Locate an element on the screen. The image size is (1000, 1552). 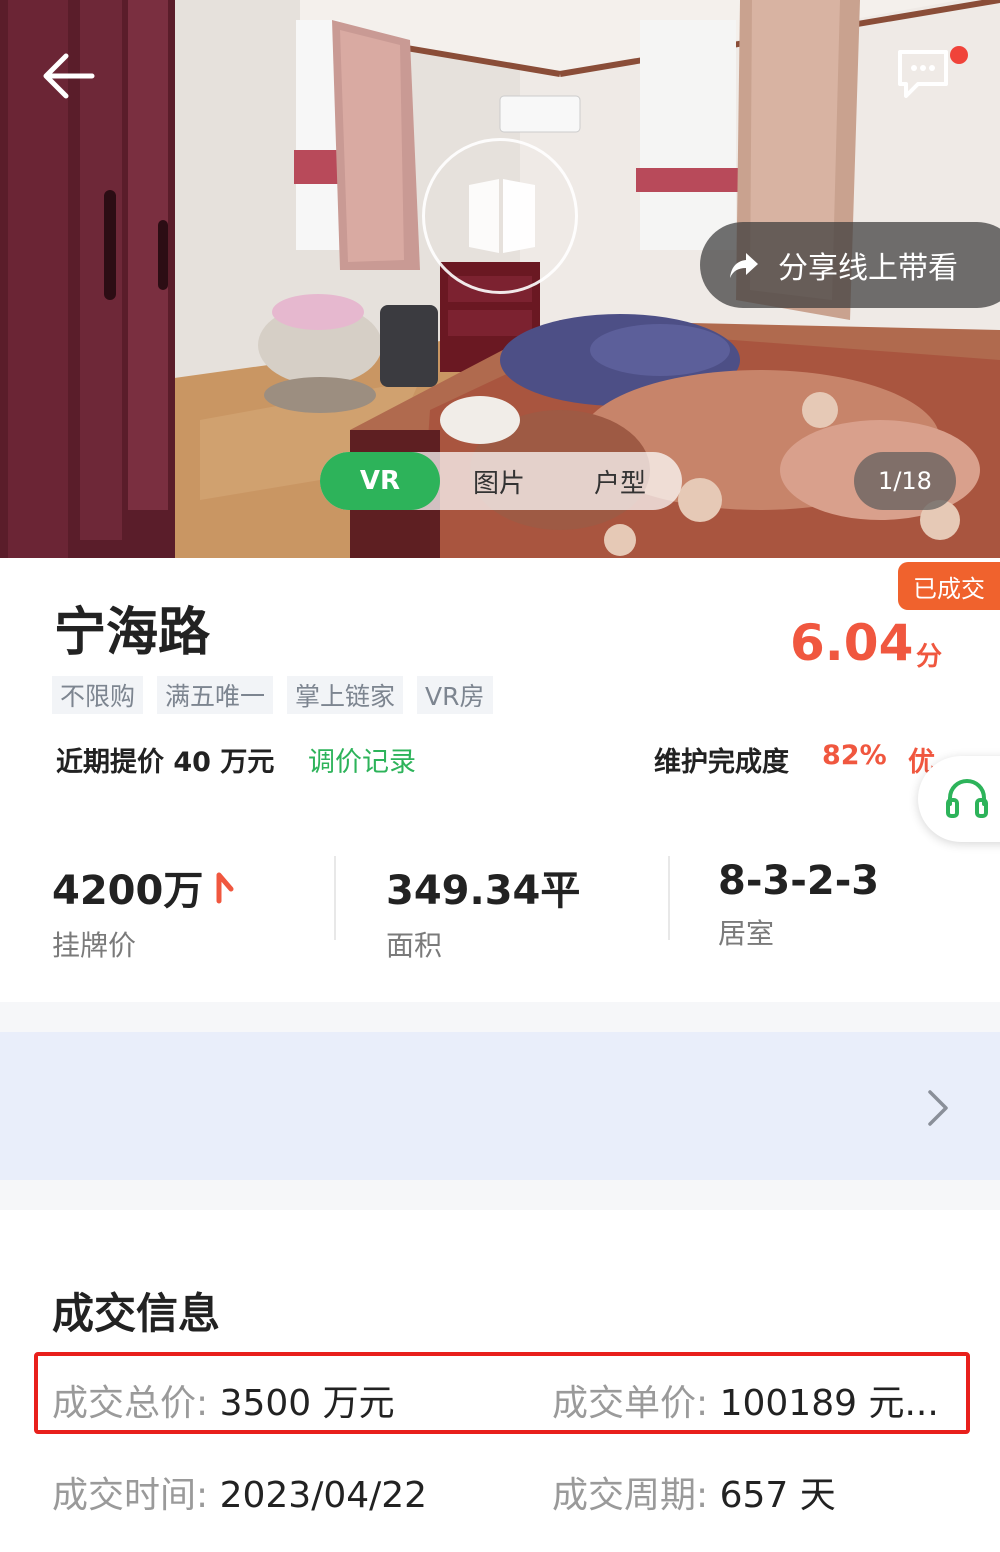
price-history-link: 调价记录 is located at coordinates (362, 759).